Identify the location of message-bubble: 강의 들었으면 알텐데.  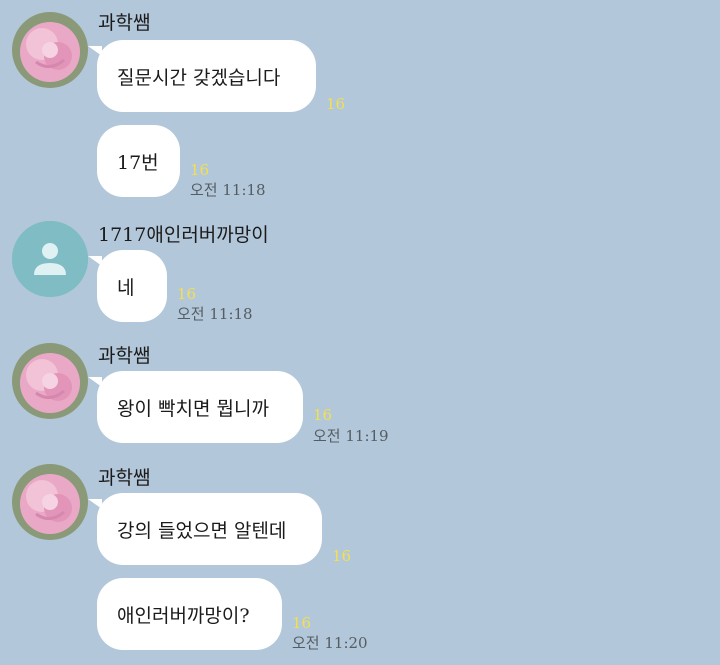
(205, 529).